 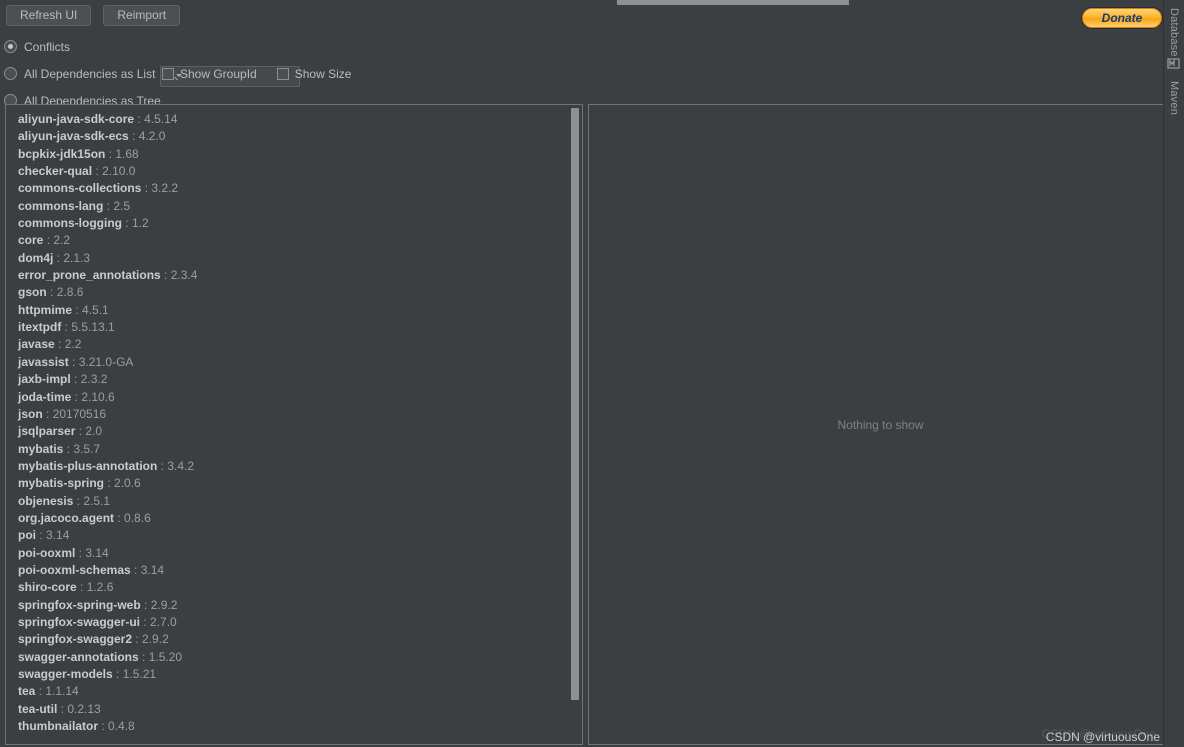 What do you see at coordinates (46, 500) in the screenshot?
I see `dependency-artifact-id: objenesis` at bounding box center [46, 500].